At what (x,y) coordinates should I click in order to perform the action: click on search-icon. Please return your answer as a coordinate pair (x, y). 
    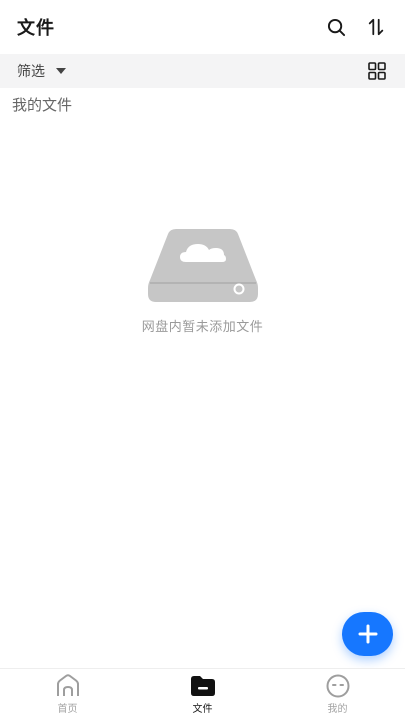
    Looking at the image, I should click on (336, 27).